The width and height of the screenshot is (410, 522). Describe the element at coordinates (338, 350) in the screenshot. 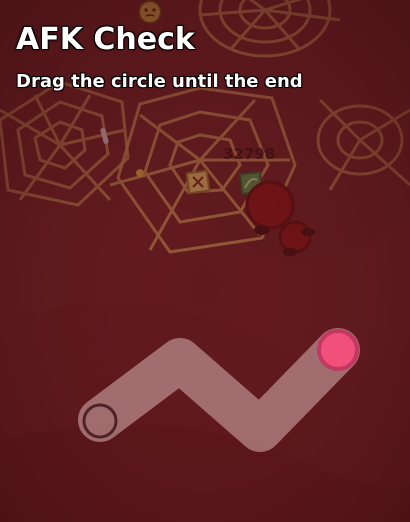

I see `drag-handle-icon` at that location.